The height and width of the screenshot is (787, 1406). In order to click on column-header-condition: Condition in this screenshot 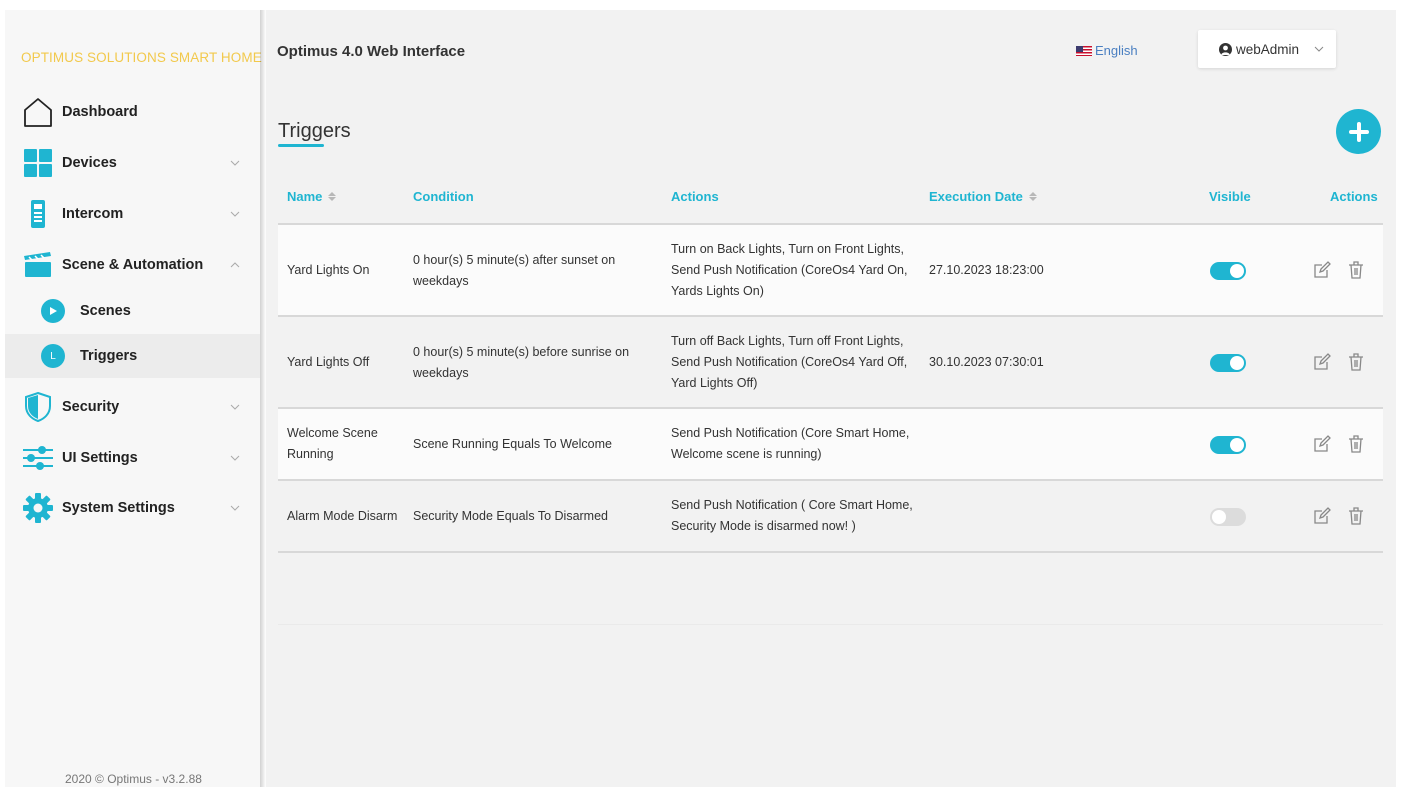, I will do `click(443, 196)`.